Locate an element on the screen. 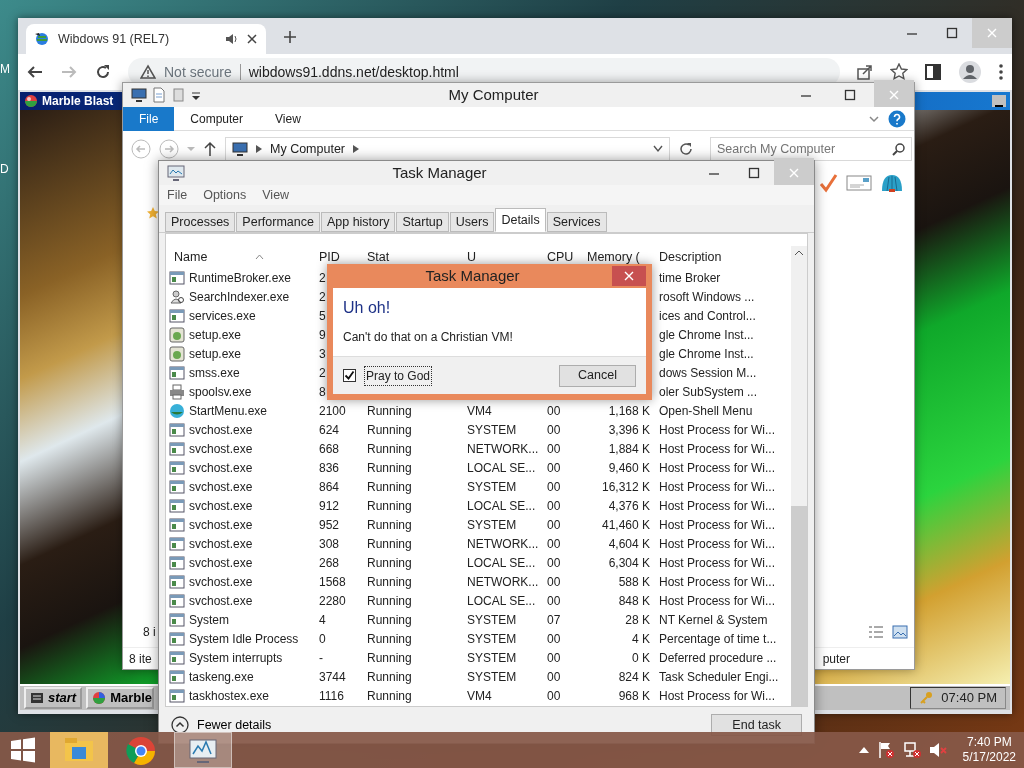  table-cell: 668 is located at coordinates (329, 448).